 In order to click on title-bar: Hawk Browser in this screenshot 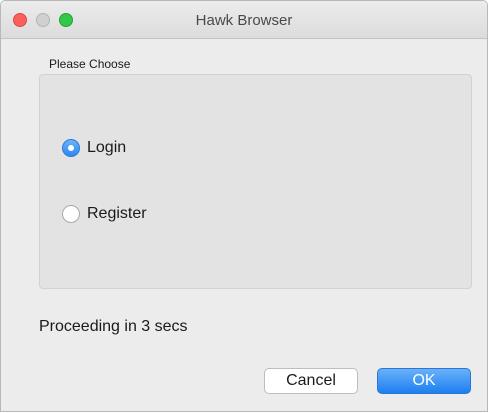, I will do `click(244, 20)`.